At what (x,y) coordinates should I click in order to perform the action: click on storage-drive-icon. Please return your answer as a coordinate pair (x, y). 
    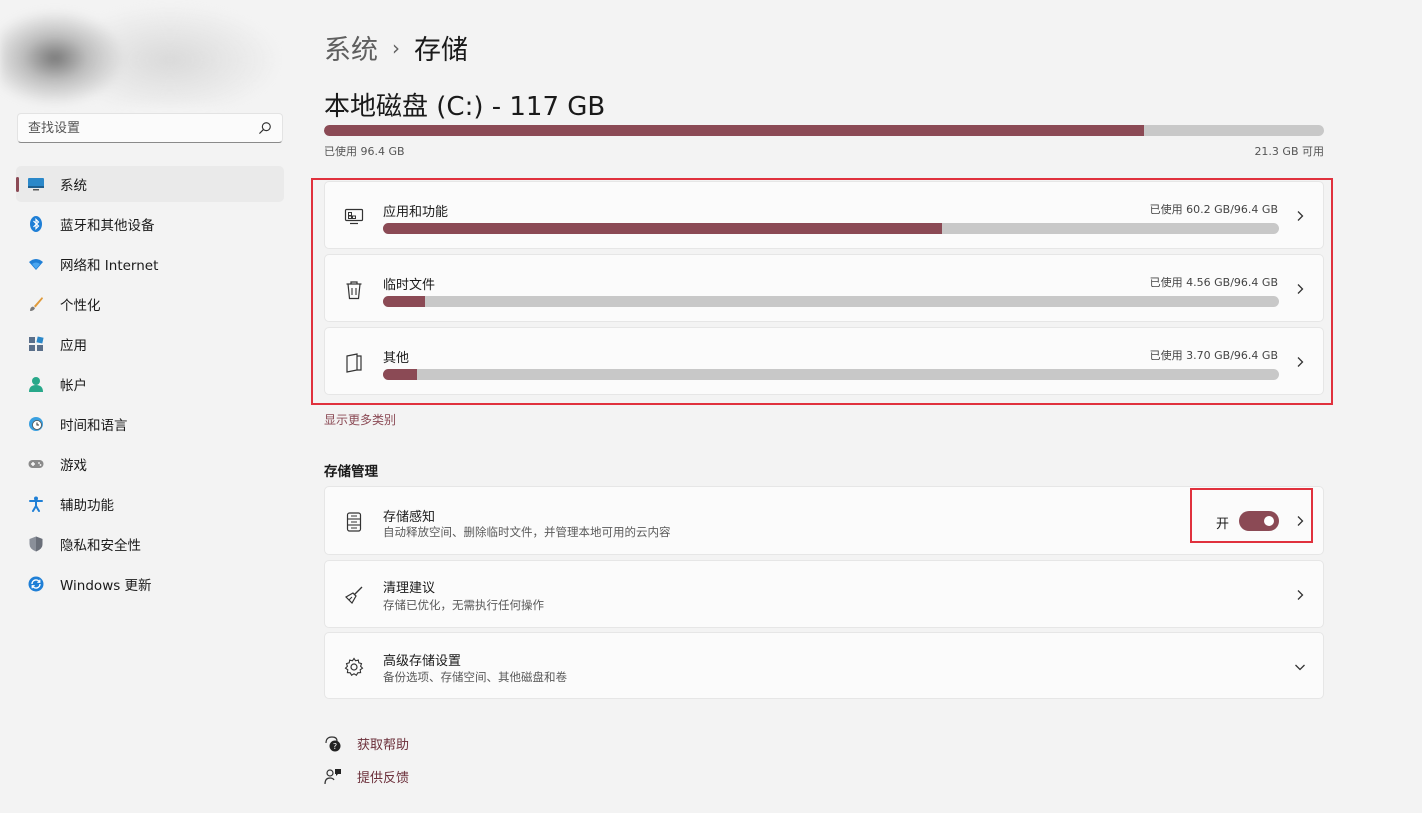
    Looking at the image, I should click on (354, 522).